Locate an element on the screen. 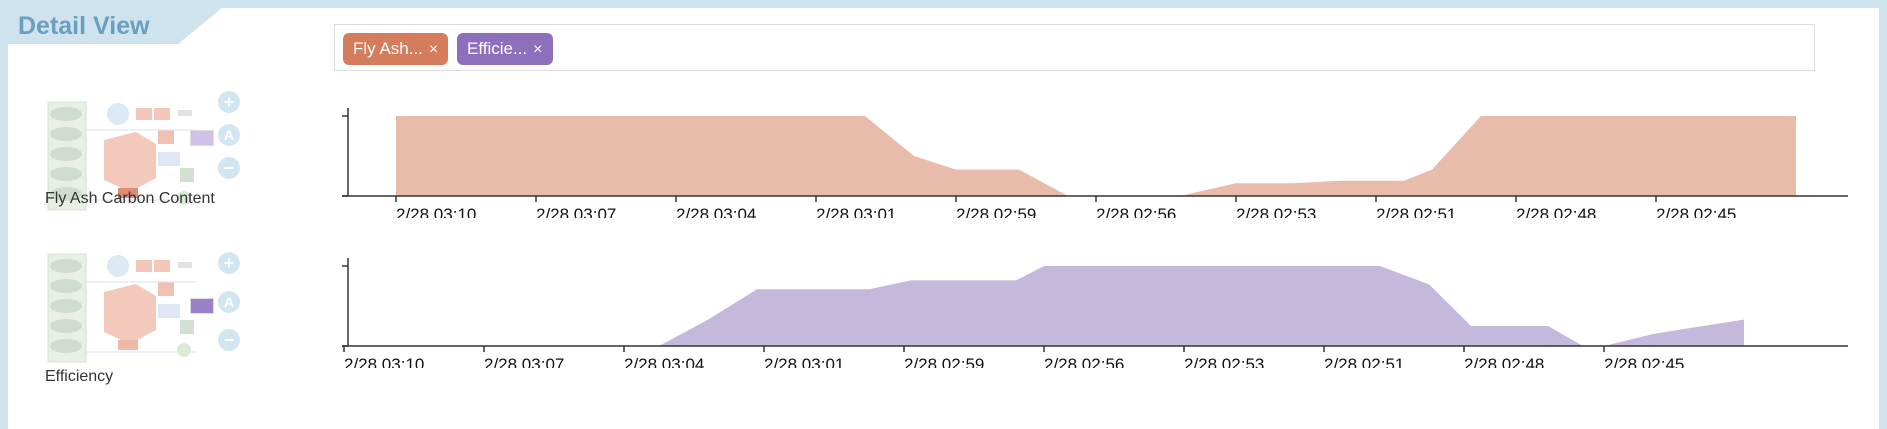  row-label-fly-ash: Fly Ash Carbon Content is located at coordinates (130, 198).